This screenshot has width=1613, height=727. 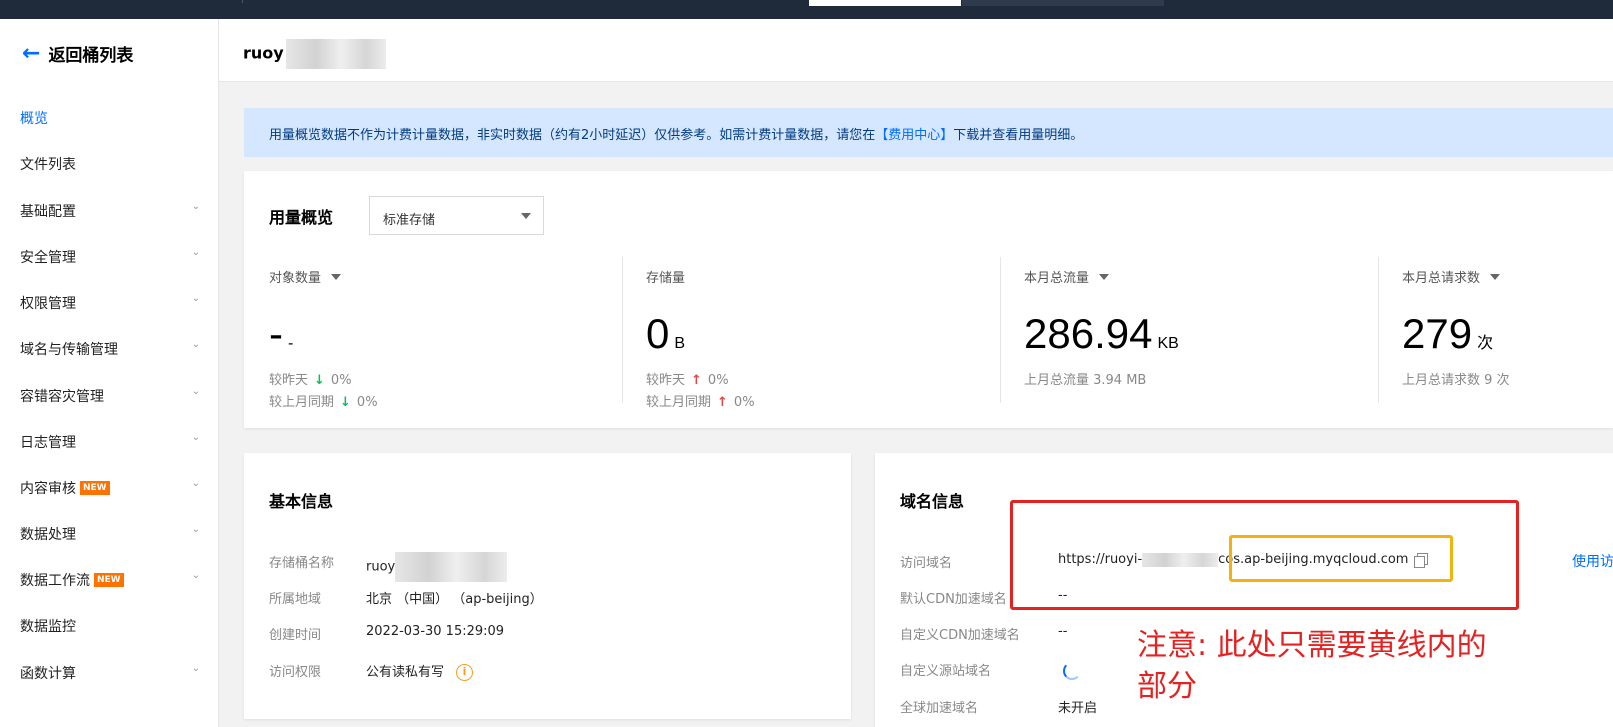 I want to click on metric-label: 本月总流量, so click(x=1067, y=276).